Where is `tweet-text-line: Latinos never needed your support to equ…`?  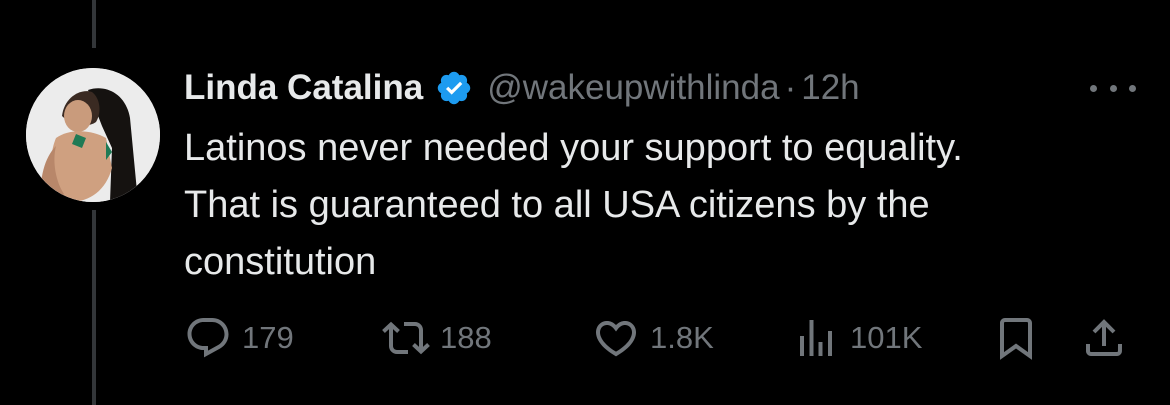
tweet-text-line: Latinos never needed your support to equ… is located at coordinates (573, 148).